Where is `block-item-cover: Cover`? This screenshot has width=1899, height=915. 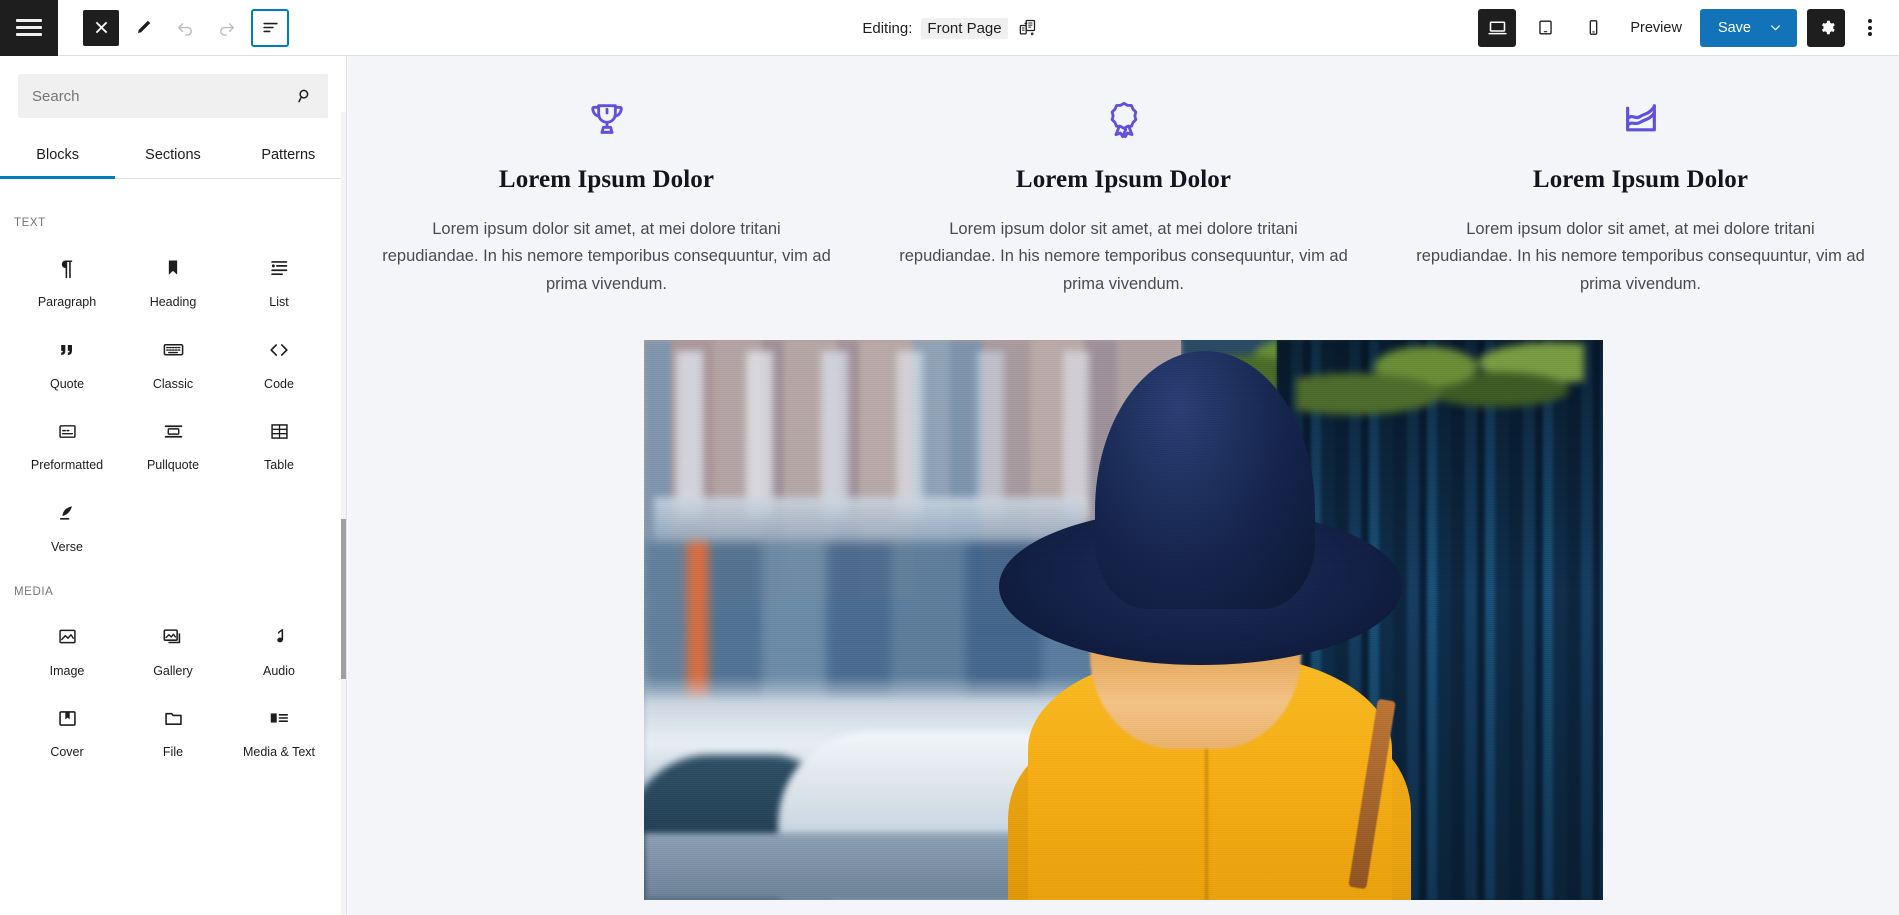
block-item-cover: Cover is located at coordinates (67, 728).